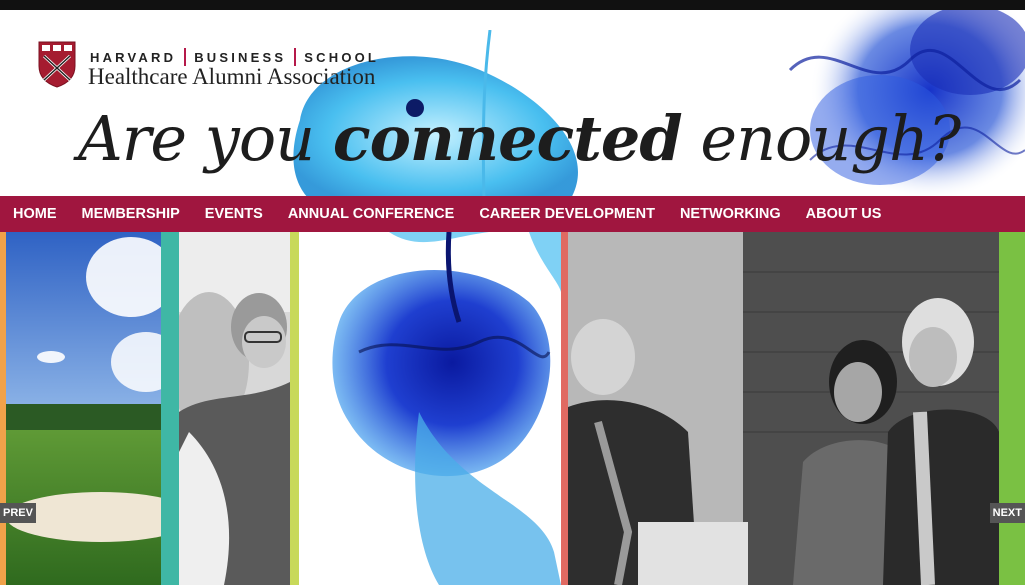  Describe the element at coordinates (240, 57) in the screenshot. I see `wordmark-business: BUSINESS` at that location.